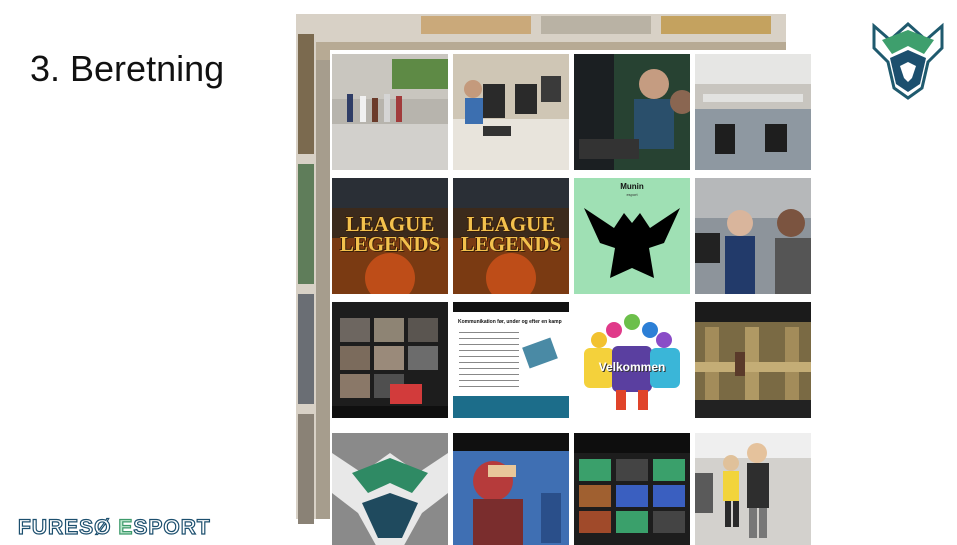 This screenshot has width=957, height=545. Describe the element at coordinates (511, 112) in the screenshot. I see `photo-computer-room` at that location.